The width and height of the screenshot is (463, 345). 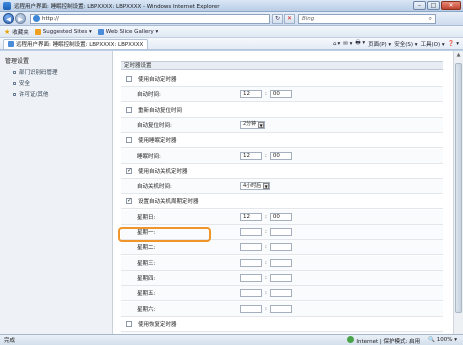 What do you see at coordinates (308, 18) in the screenshot?
I see `search-placeholder: Bing` at bounding box center [308, 18].